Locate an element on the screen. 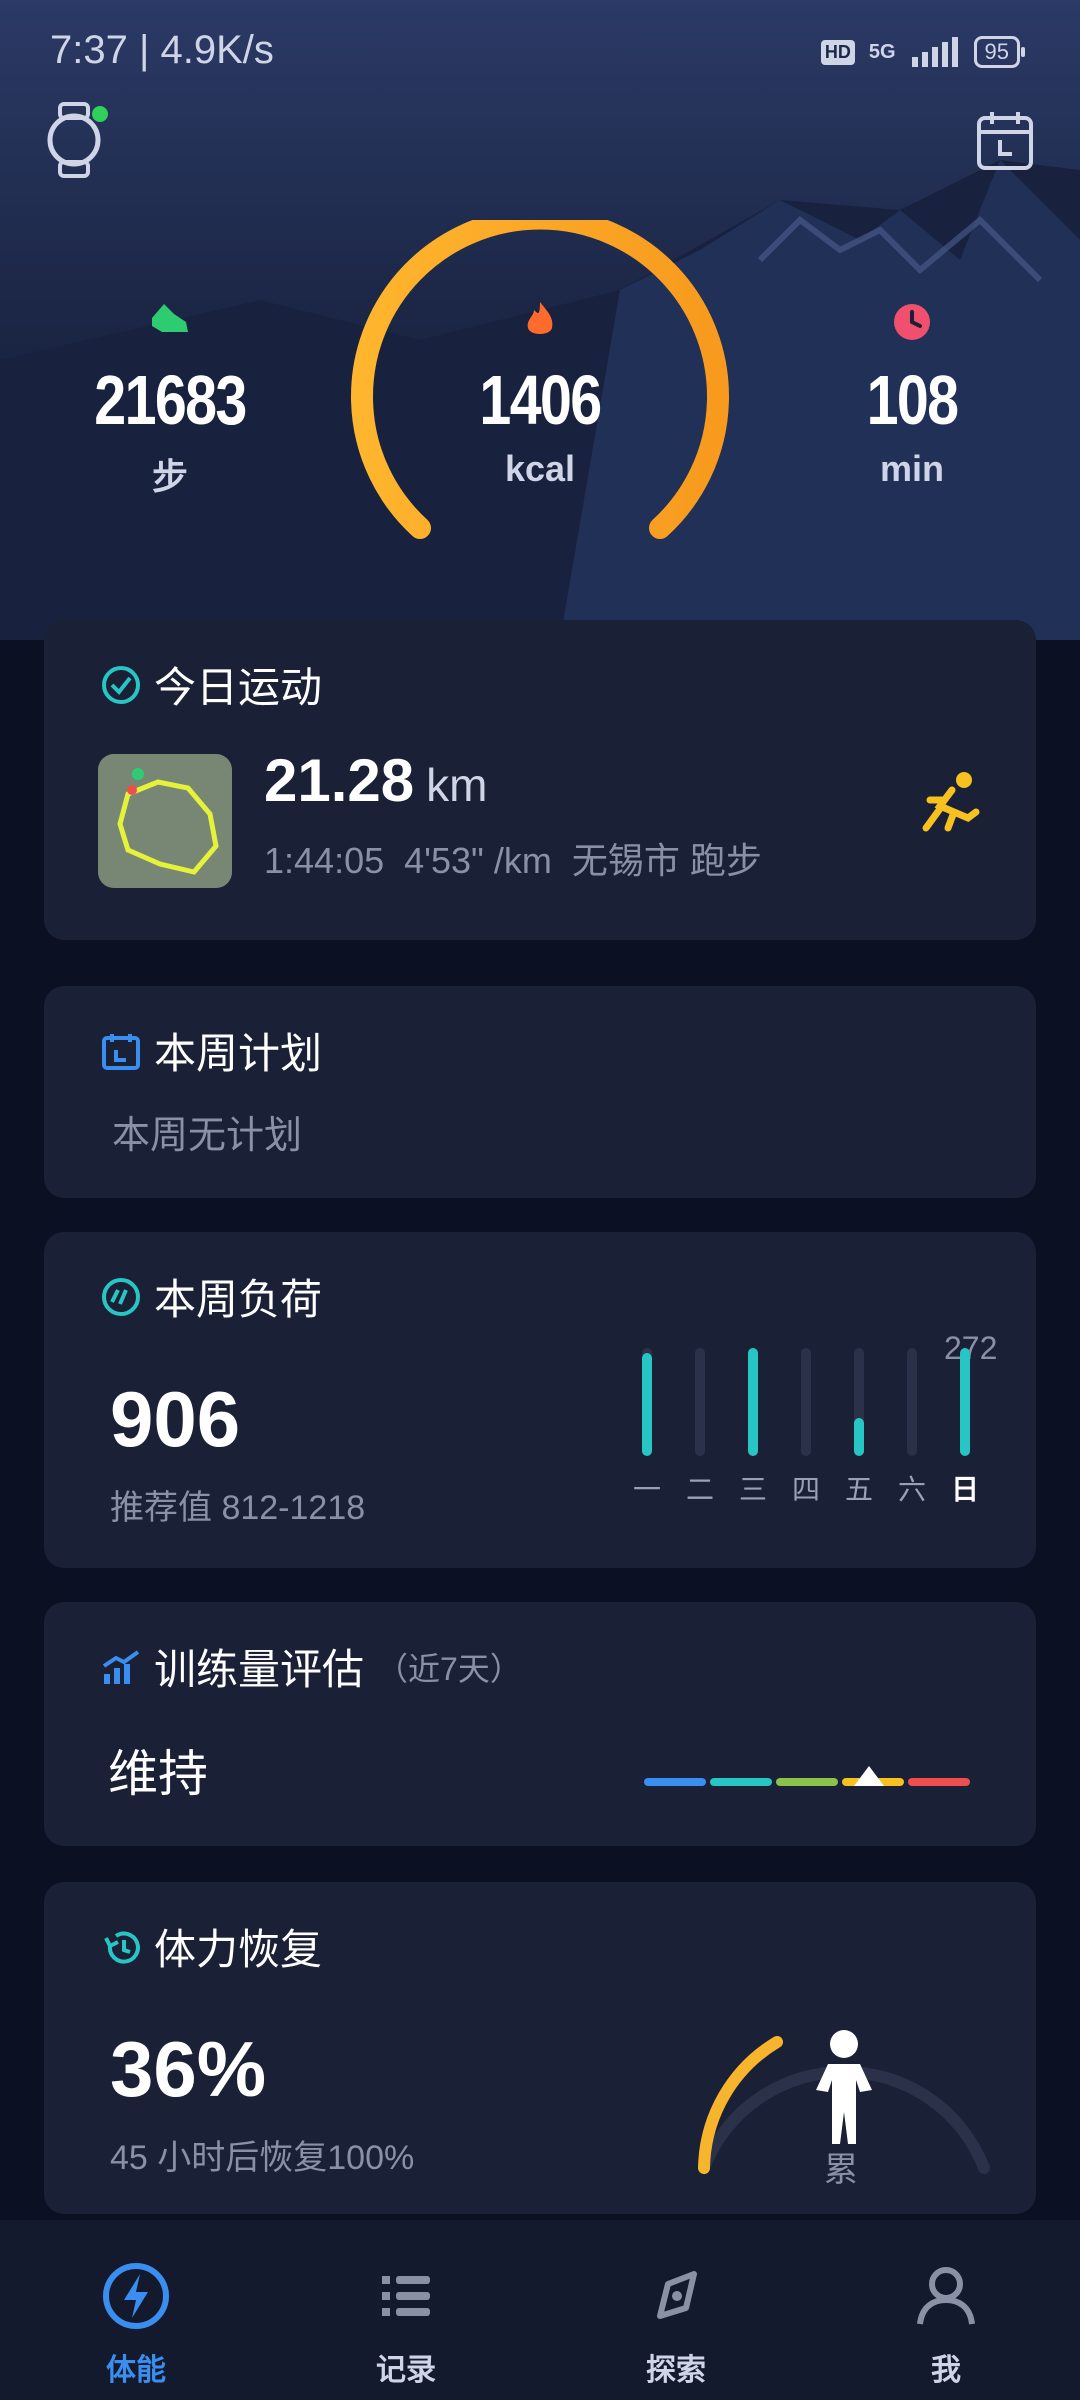 The width and height of the screenshot is (1080, 2400). weekly-load-title-row: 本周负荷 is located at coordinates (211, 1296).